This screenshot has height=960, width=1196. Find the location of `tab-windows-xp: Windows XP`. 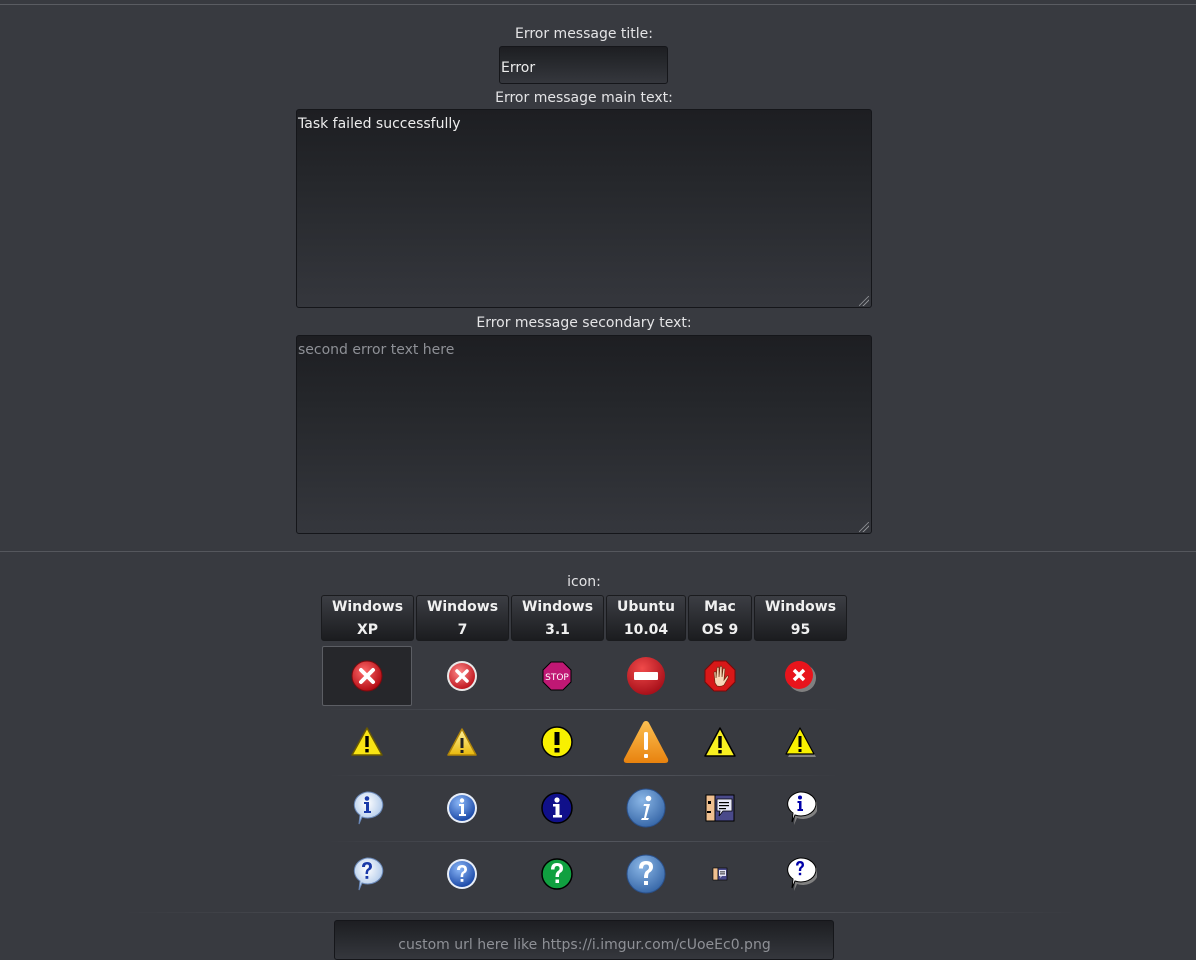

tab-windows-xp: Windows XP is located at coordinates (367, 618).